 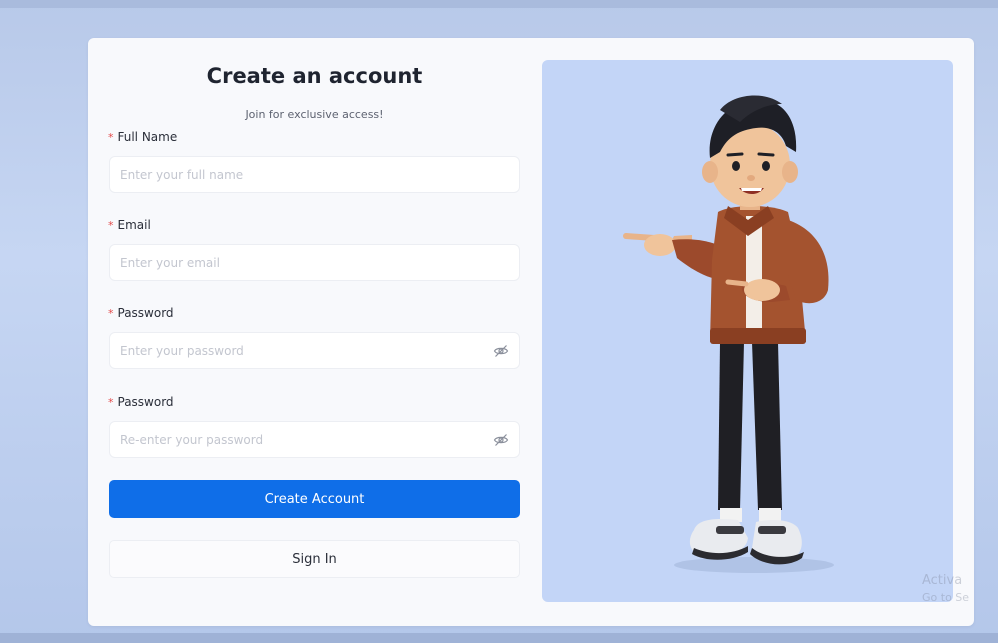 I want to click on email-input, so click(x=314, y=262).